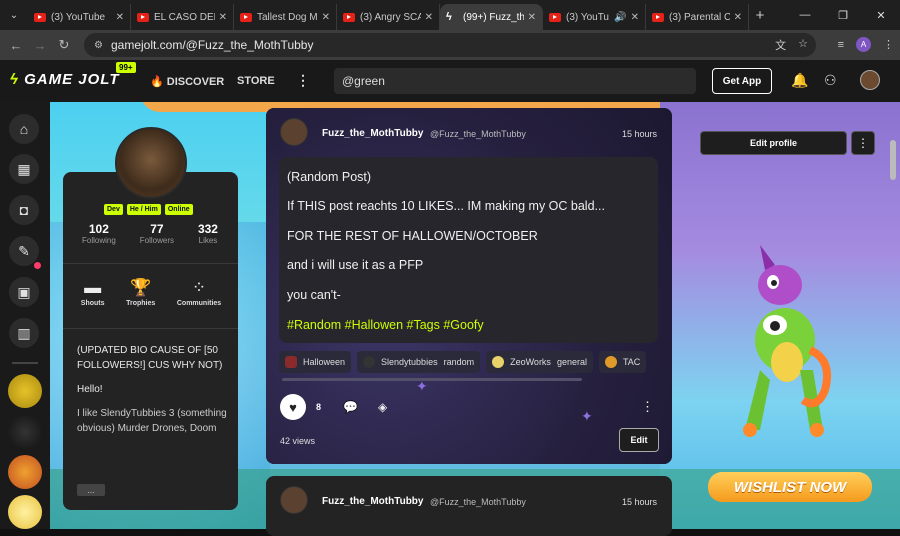 The width and height of the screenshot is (900, 536). What do you see at coordinates (843, 15) in the screenshot?
I see `maximize-icon: ❐` at bounding box center [843, 15].